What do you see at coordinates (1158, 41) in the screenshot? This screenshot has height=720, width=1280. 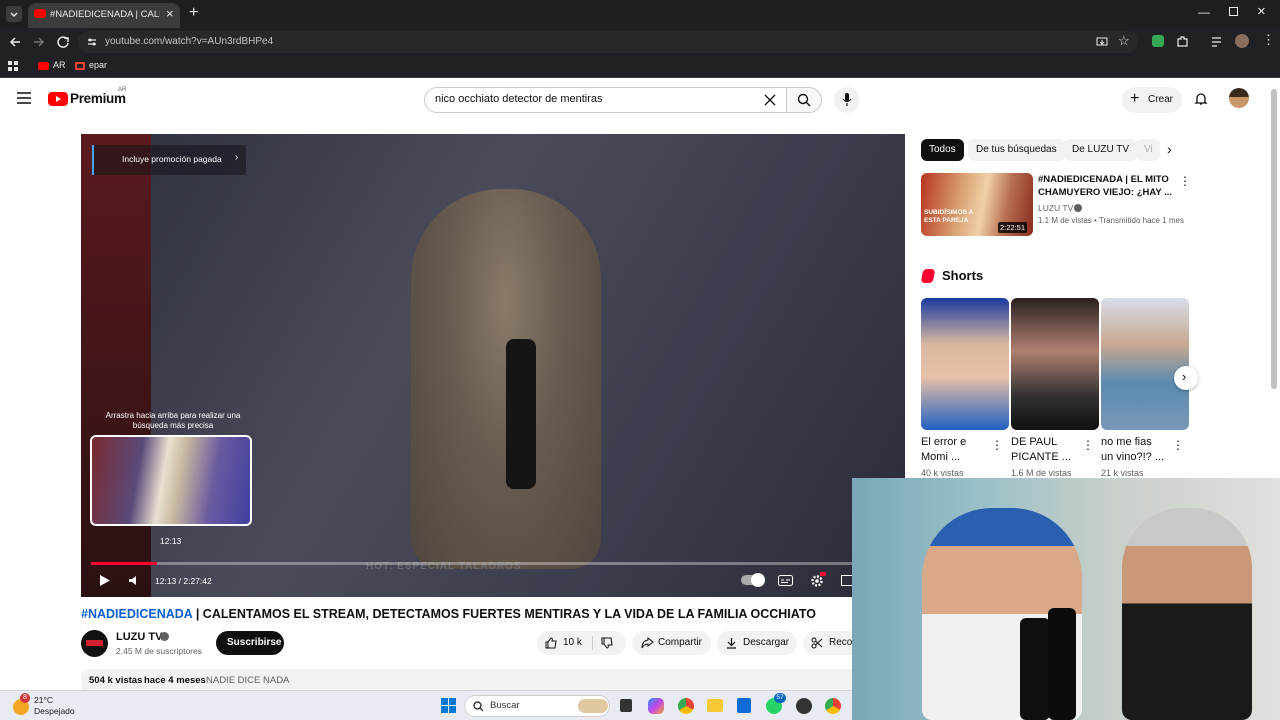 I see `extension-icon-green` at bounding box center [1158, 41].